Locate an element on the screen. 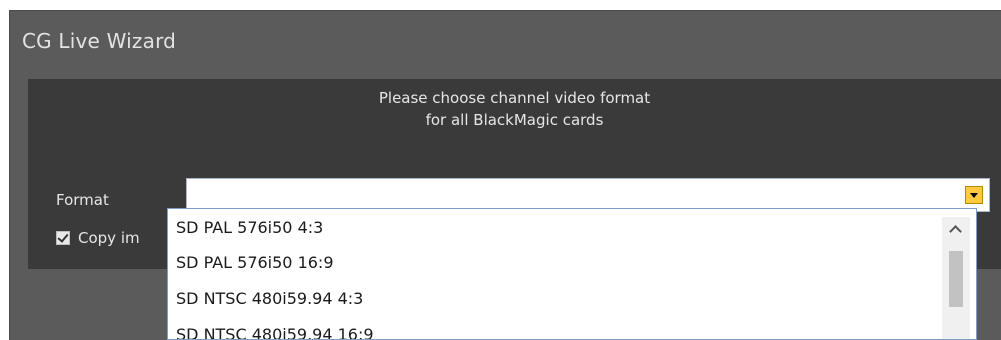 Image resolution: width=1001 pixels, height=340 pixels. window-title: CG Live Wizard is located at coordinates (99, 41).